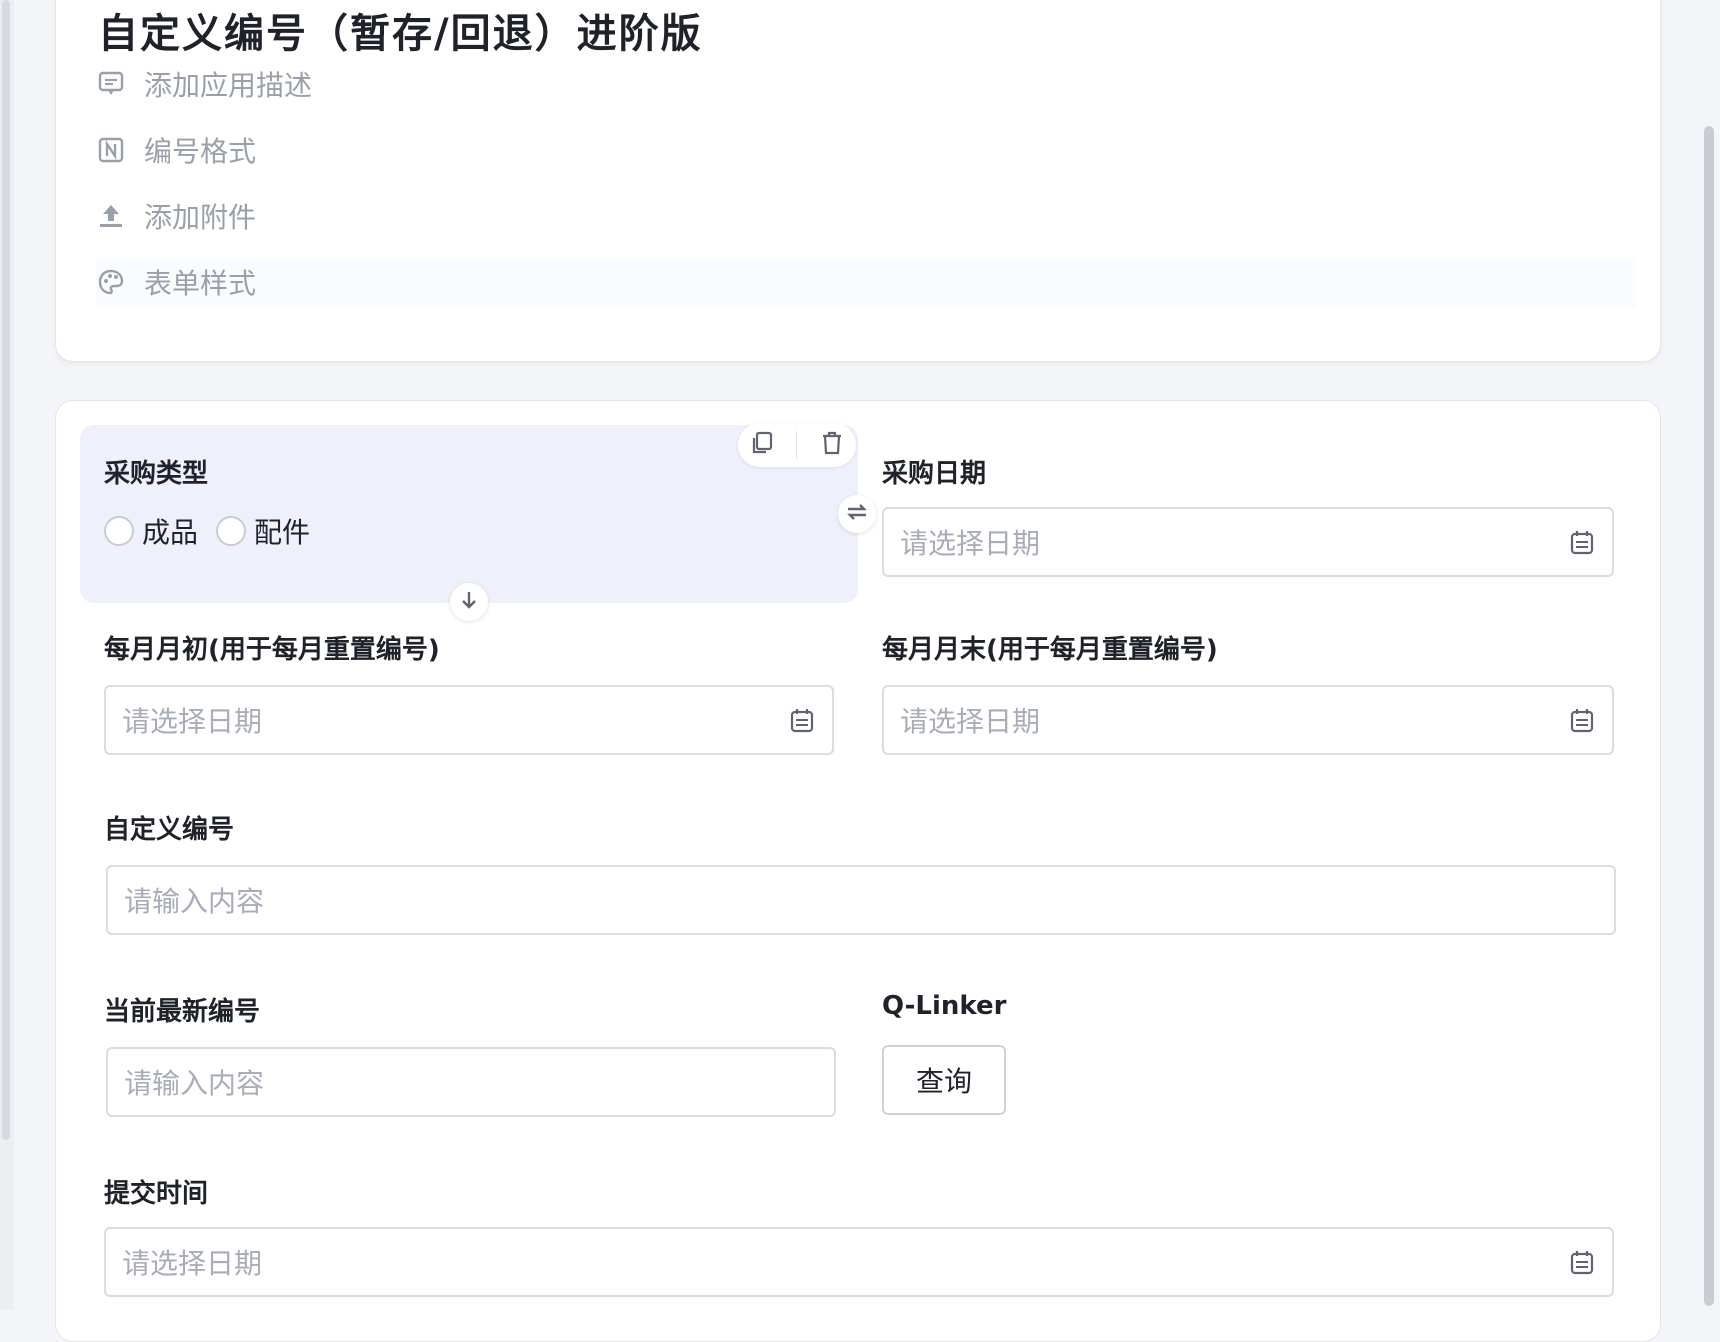 The width and height of the screenshot is (1720, 1342). Describe the element at coordinates (231, 531) in the screenshot. I see `radio-accessories` at that location.